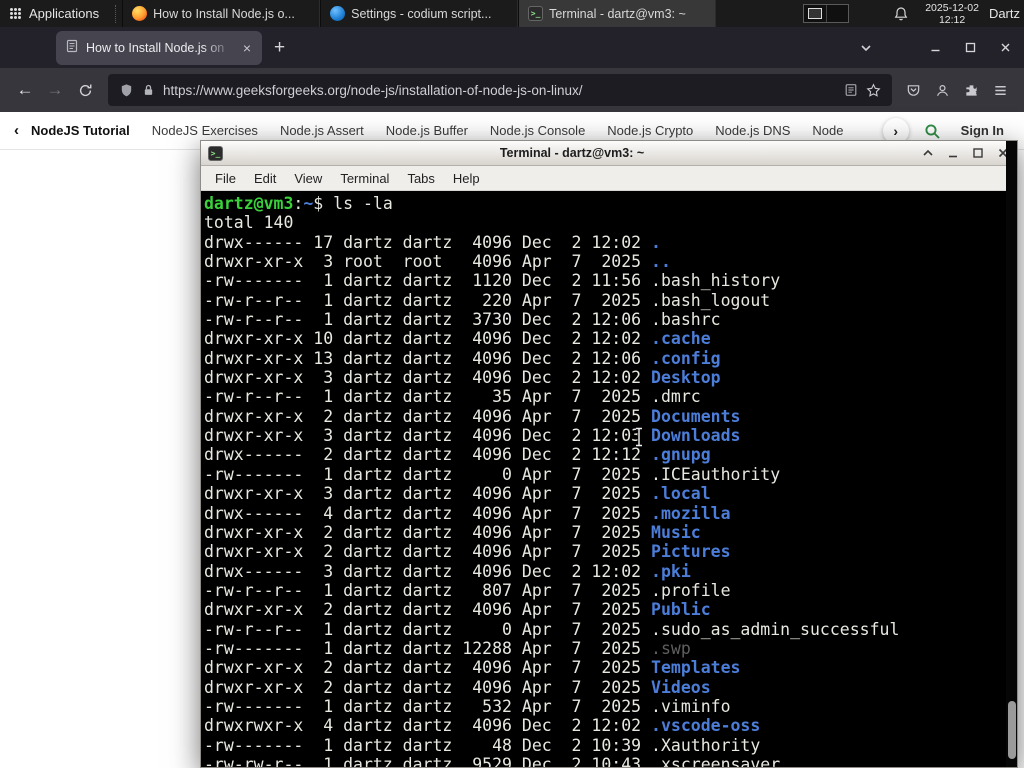 The width and height of the screenshot is (1024, 768). What do you see at coordinates (537, 130) in the screenshot?
I see `gfg-nav-item: Node.js Console` at bounding box center [537, 130].